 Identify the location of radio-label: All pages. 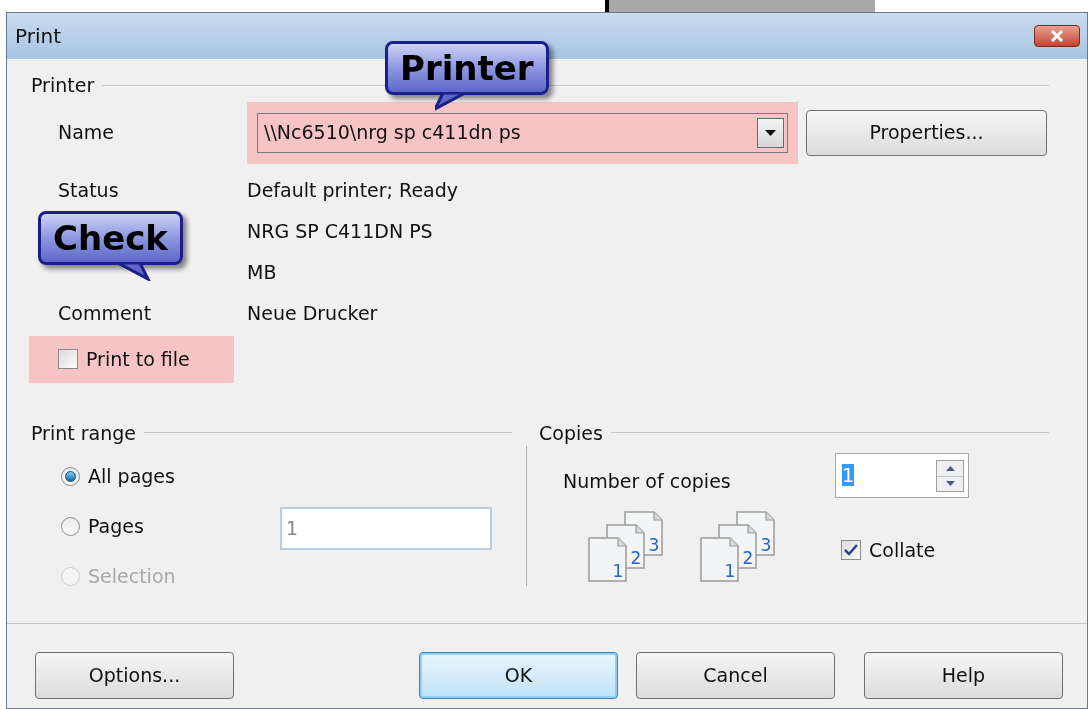
(131, 476).